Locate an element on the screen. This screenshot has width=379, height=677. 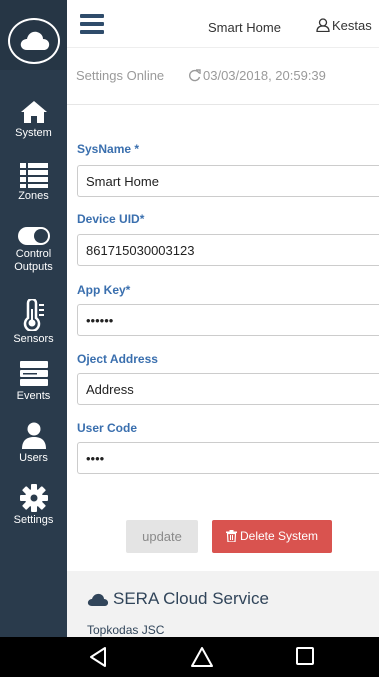
sidebar-item-control-outputs: Control Outputs is located at coordinates (33, 250).